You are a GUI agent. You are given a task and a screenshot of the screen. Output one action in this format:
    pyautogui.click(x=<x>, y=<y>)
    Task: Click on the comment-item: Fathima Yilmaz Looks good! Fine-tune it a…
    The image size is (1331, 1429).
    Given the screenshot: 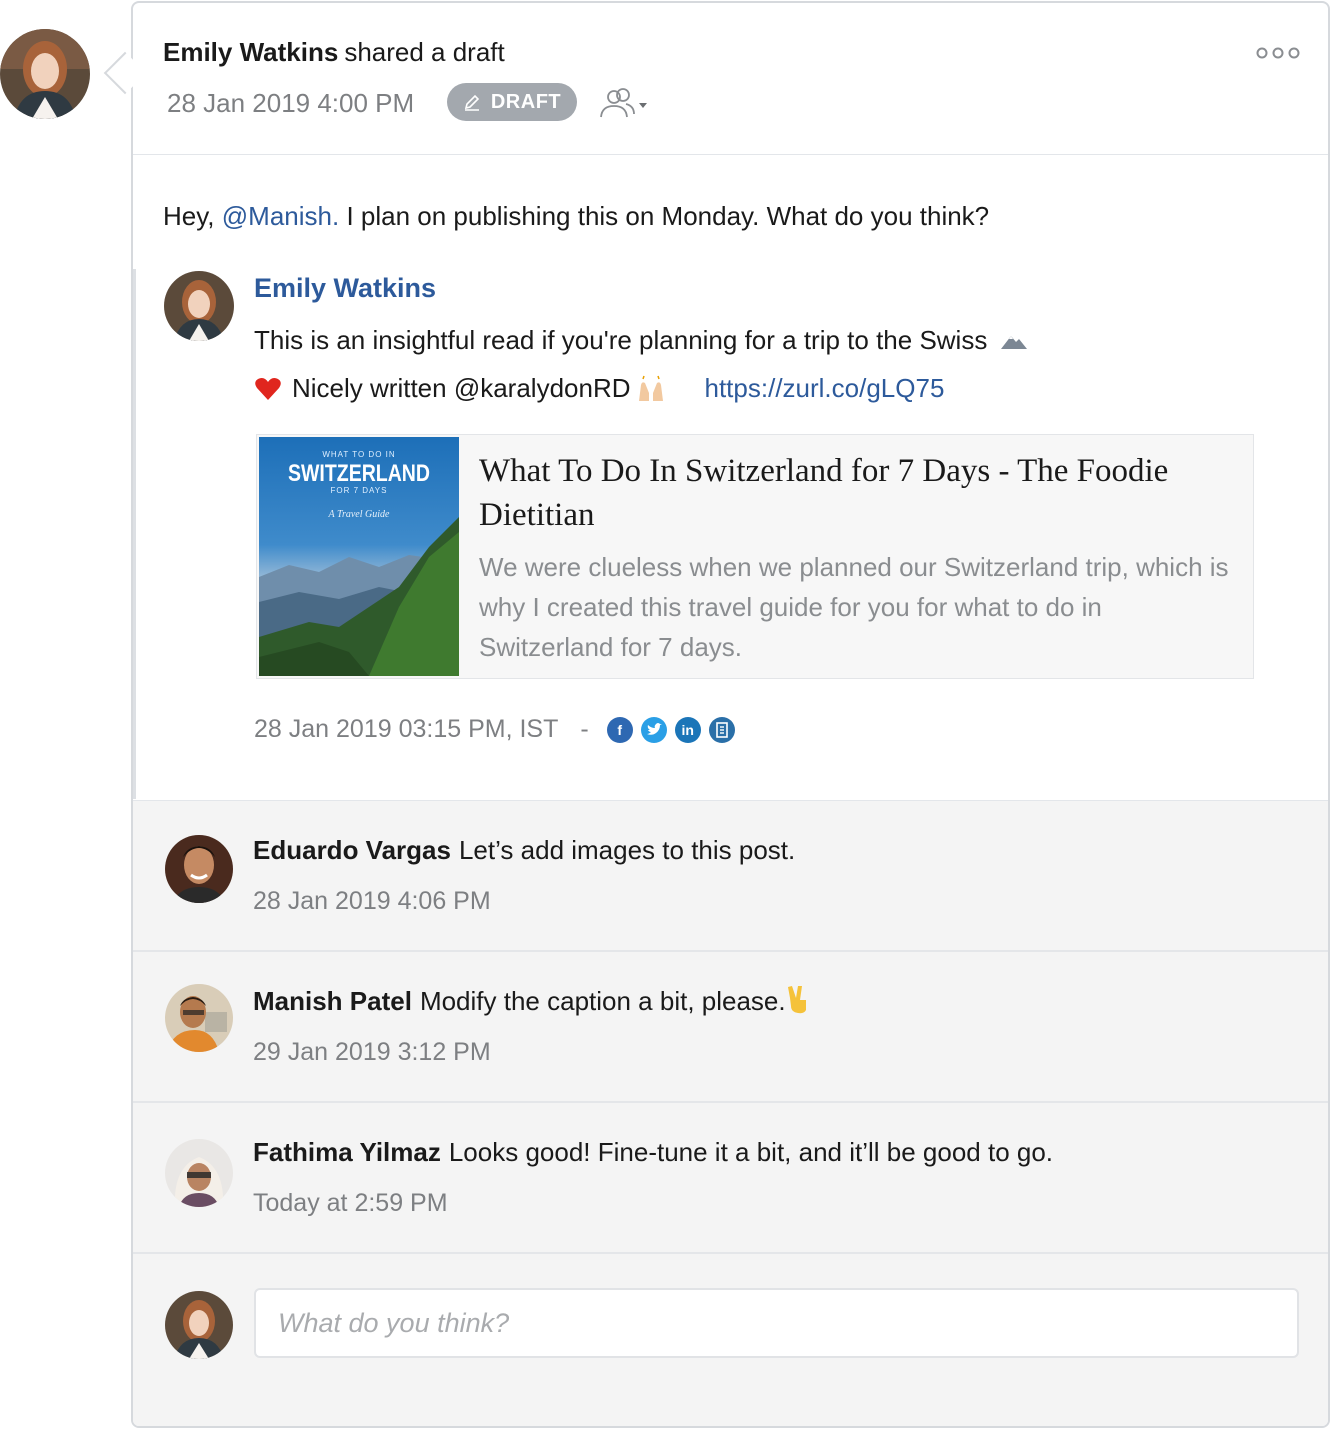 What is the action you would take?
    pyautogui.click(x=730, y=1178)
    